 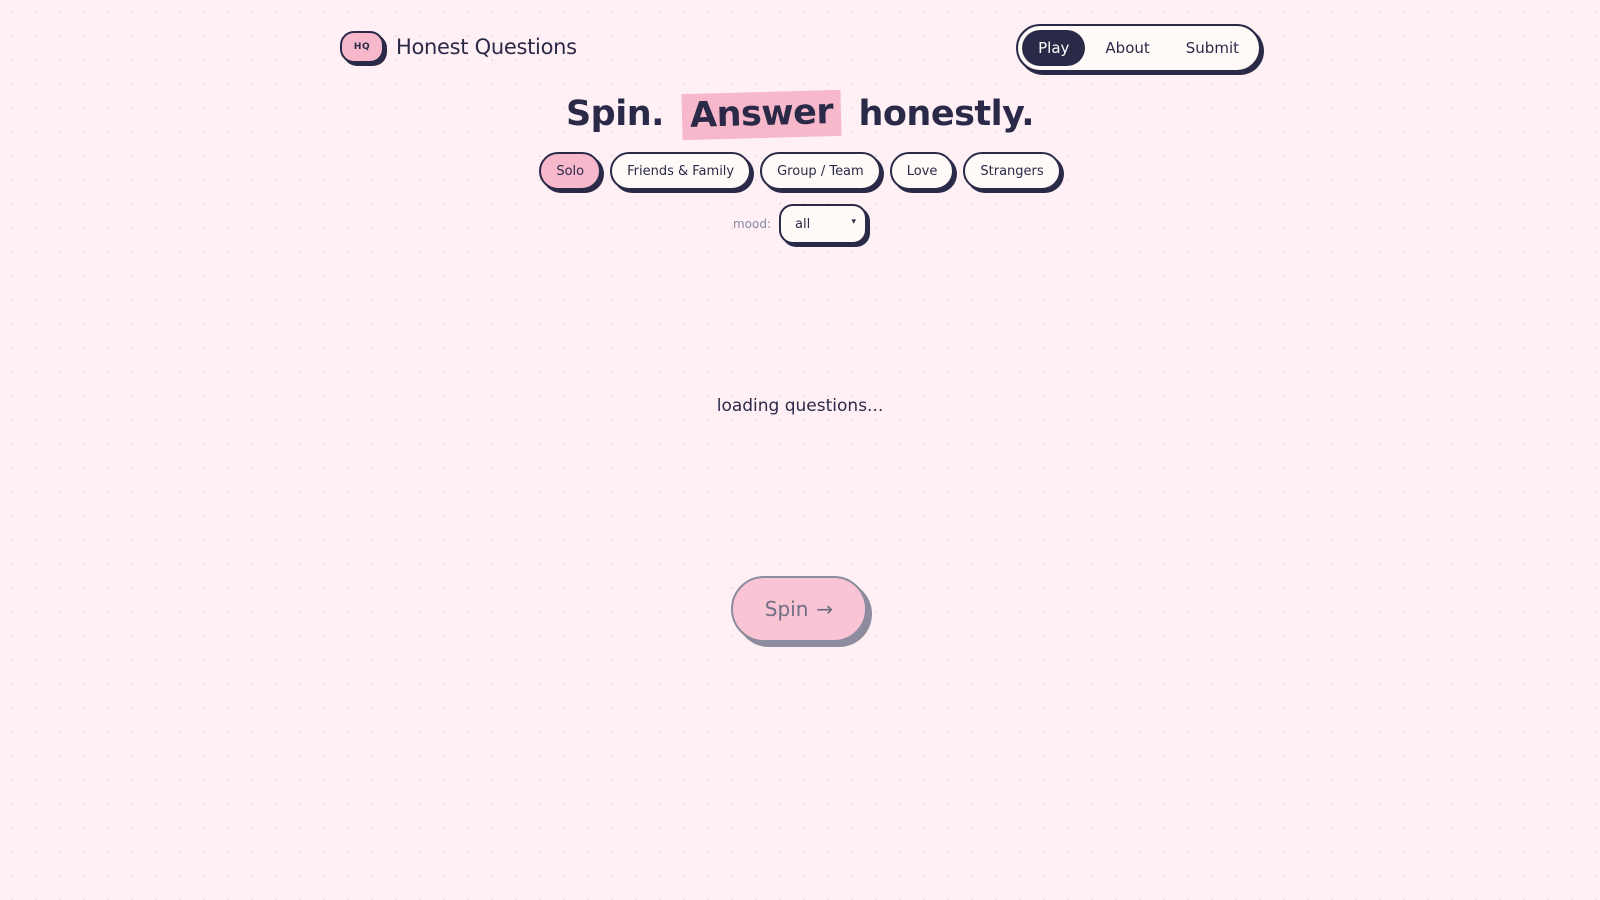 I want to click on nav-submit: Submit, so click(x=1212, y=48).